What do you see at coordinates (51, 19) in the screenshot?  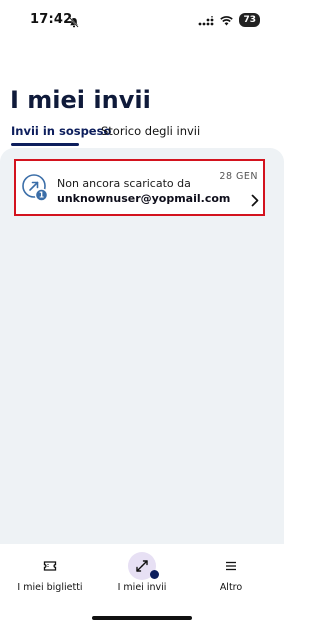 I see `status-time: 17:42` at bounding box center [51, 19].